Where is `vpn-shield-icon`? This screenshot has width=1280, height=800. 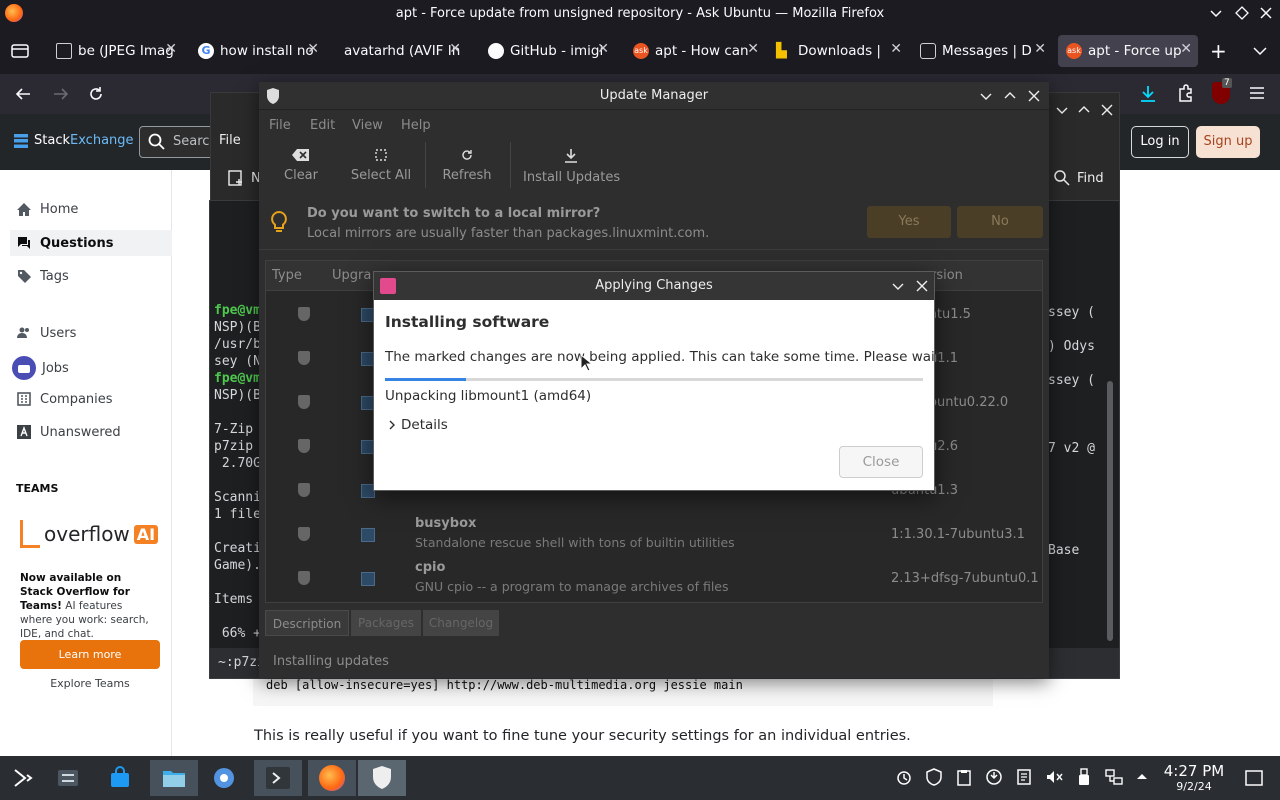 vpn-shield-icon is located at coordinates (934, 777).